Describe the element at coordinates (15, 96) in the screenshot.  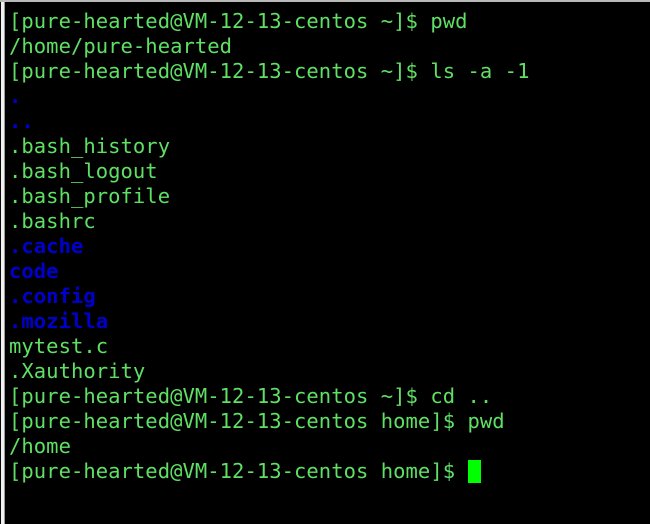
I see `directory-entry: .` at that location.